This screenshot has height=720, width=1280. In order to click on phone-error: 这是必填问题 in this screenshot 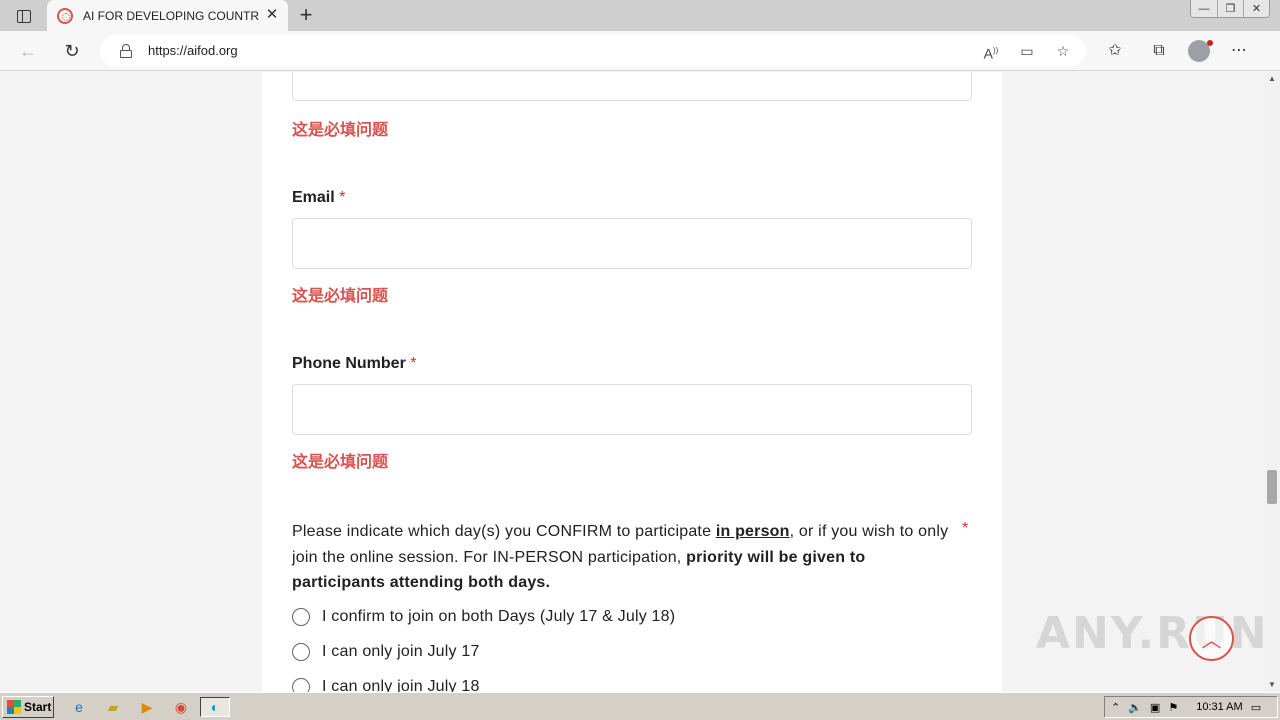, I will do `click(340, 461)`.